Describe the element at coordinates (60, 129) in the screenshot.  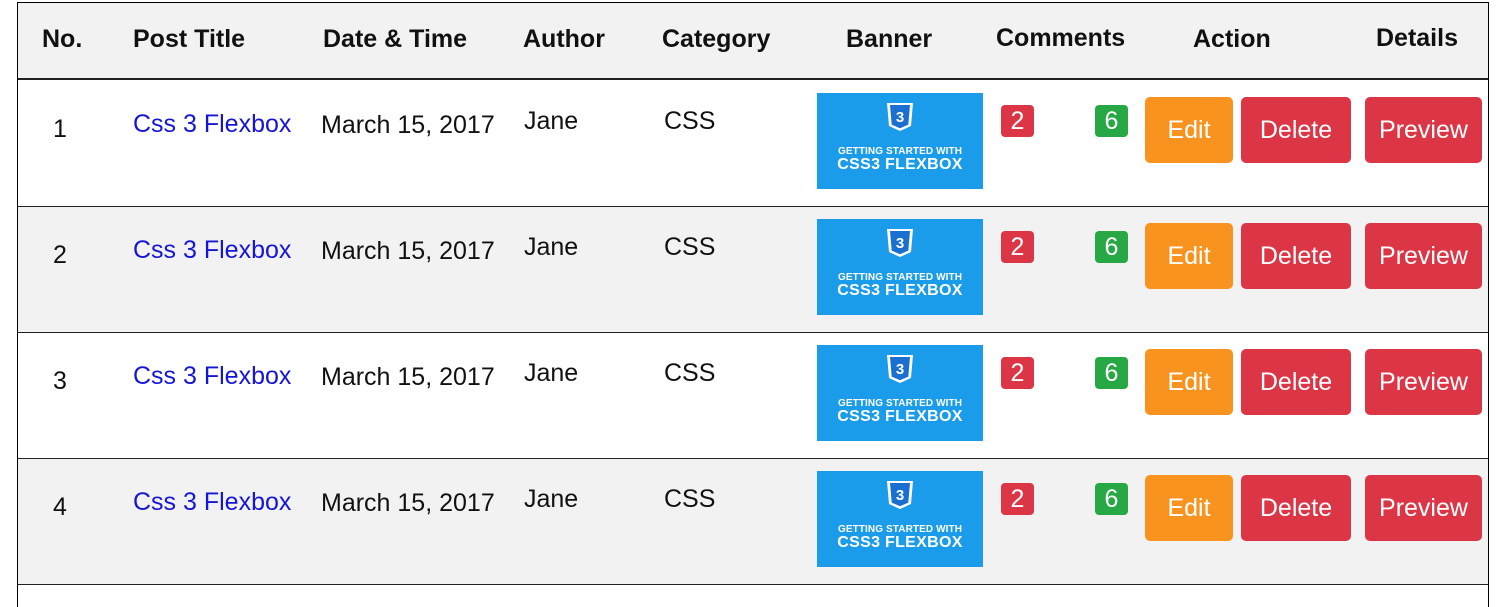
I see `row-number: 1` at that location.